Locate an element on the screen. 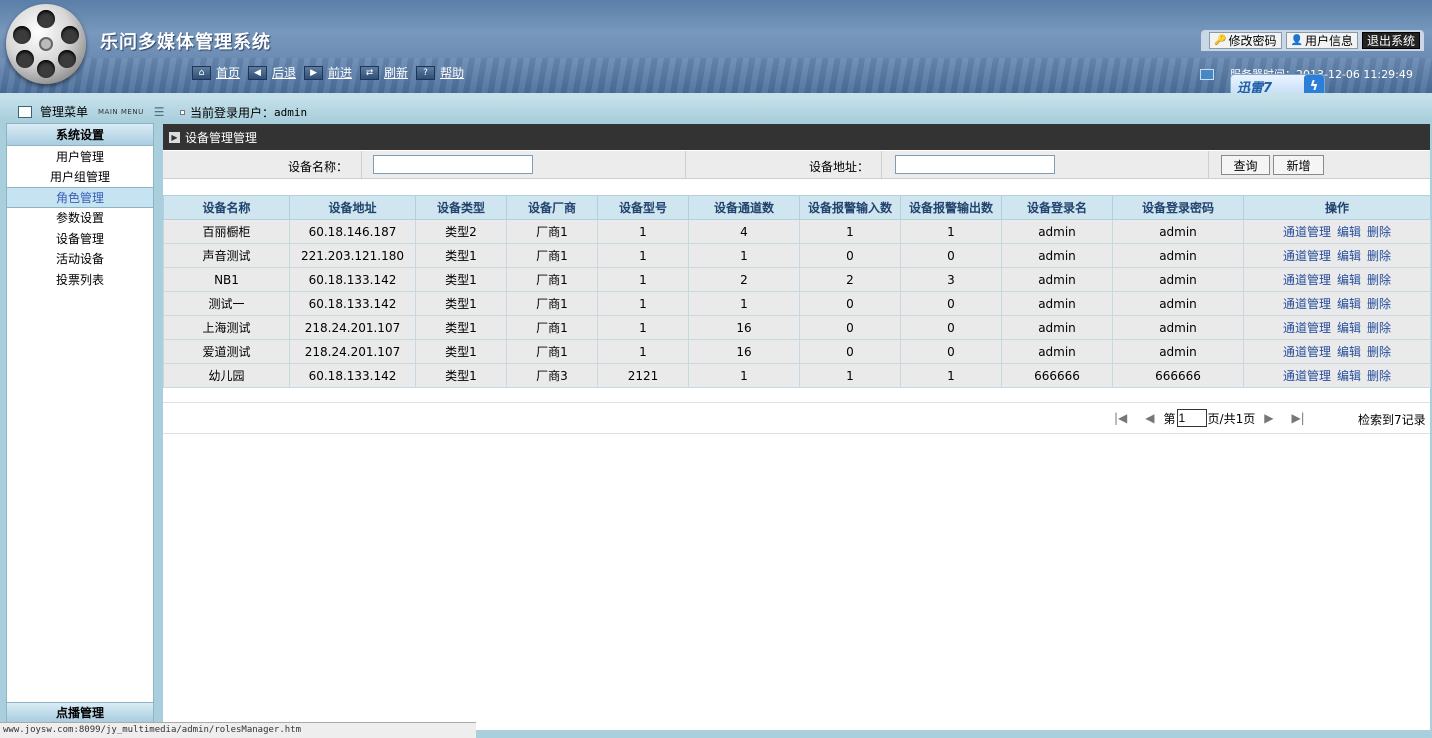 This screenshot has width=1432, height=738. nav-help: ? 帮助 is located at coordinates (440, 72).